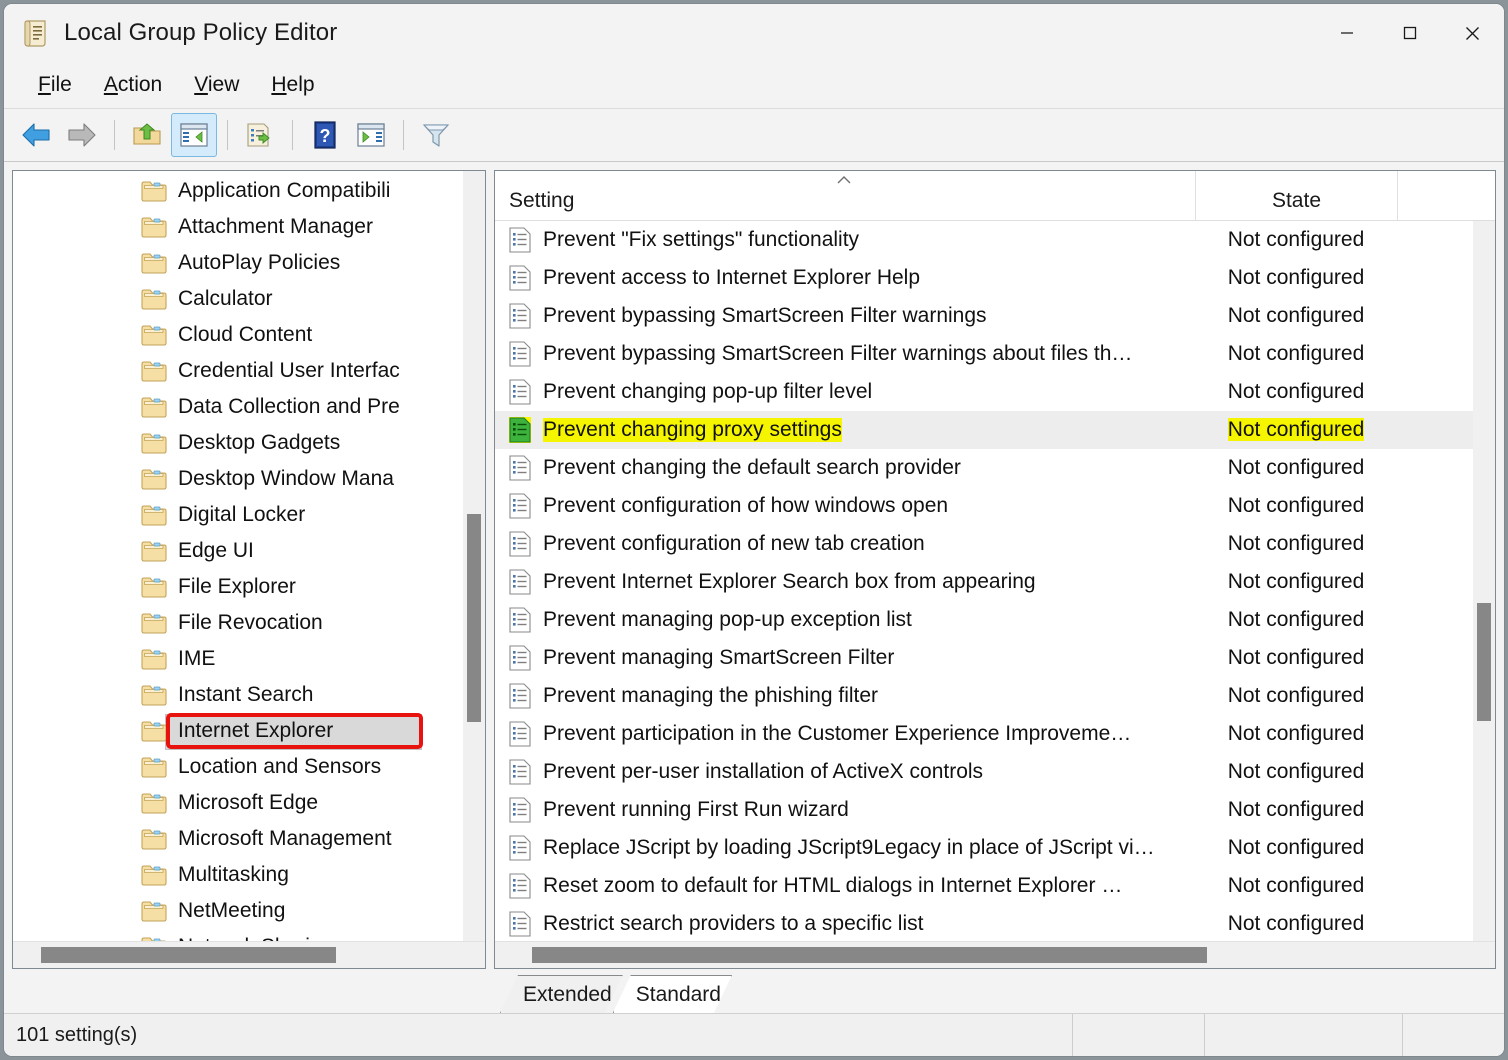 This screenshot has width=1508, height=1060. What do you see at coordinates (292, 85) in the screenshot?
I see `menu-help: Help` at bounding box center [292, 85].